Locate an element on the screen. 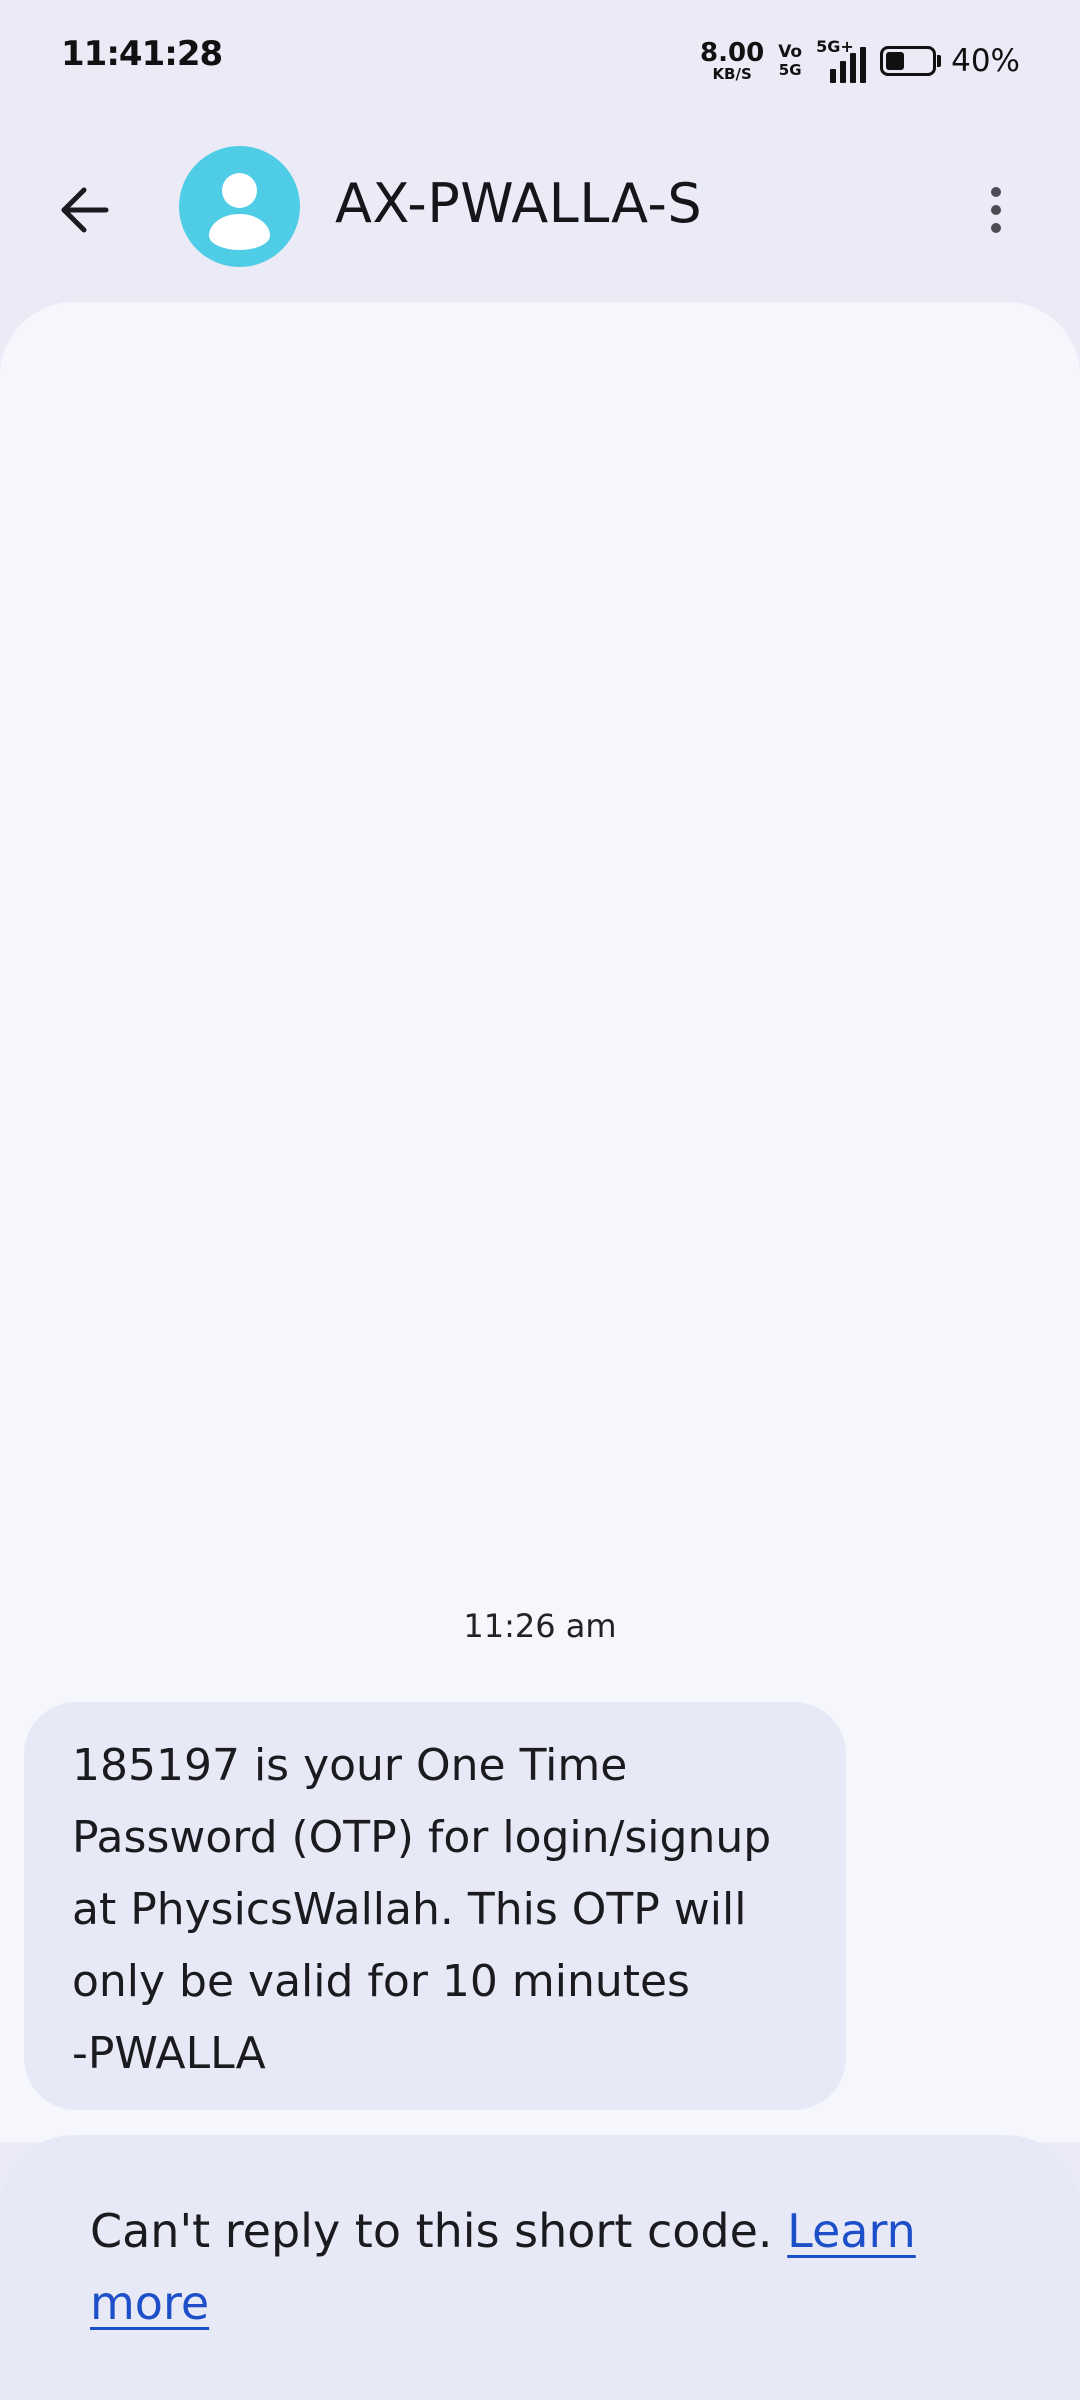 The width and height of the screenshot is (1080, 2400). volte-label-bottom: 5G is located at coordinates (790, 70).